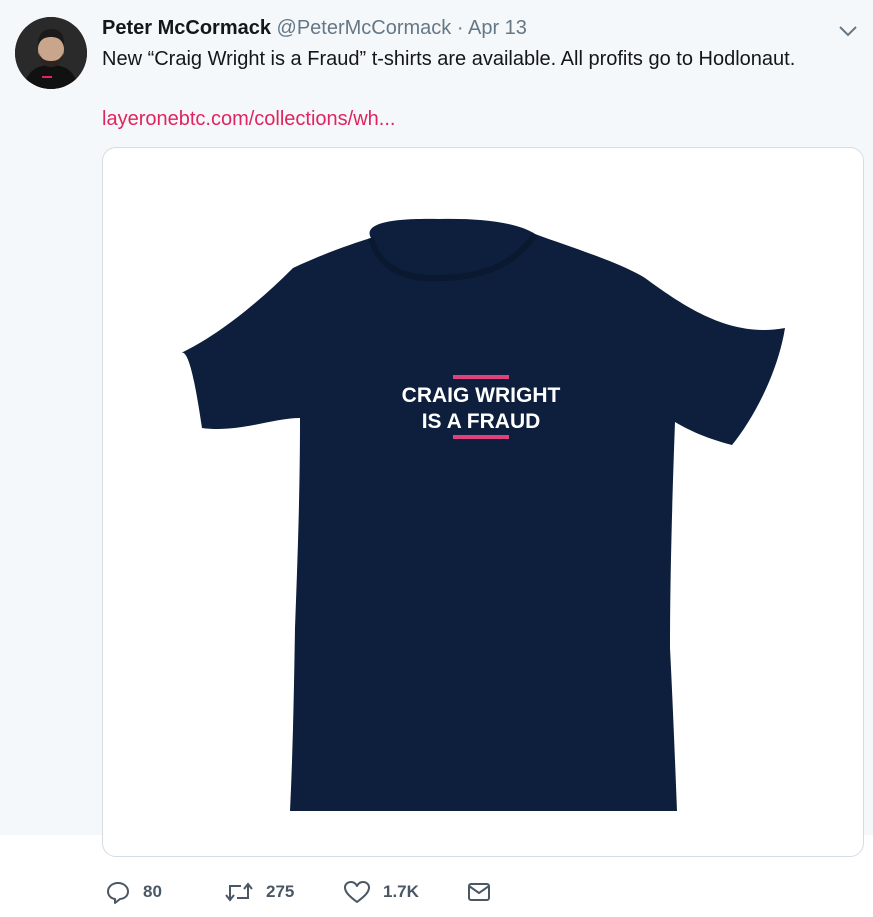  What do you see at coordinates (381, 892) in the screenshot?
I see `like-action: 1.7K` at bounding box center [381, 892].